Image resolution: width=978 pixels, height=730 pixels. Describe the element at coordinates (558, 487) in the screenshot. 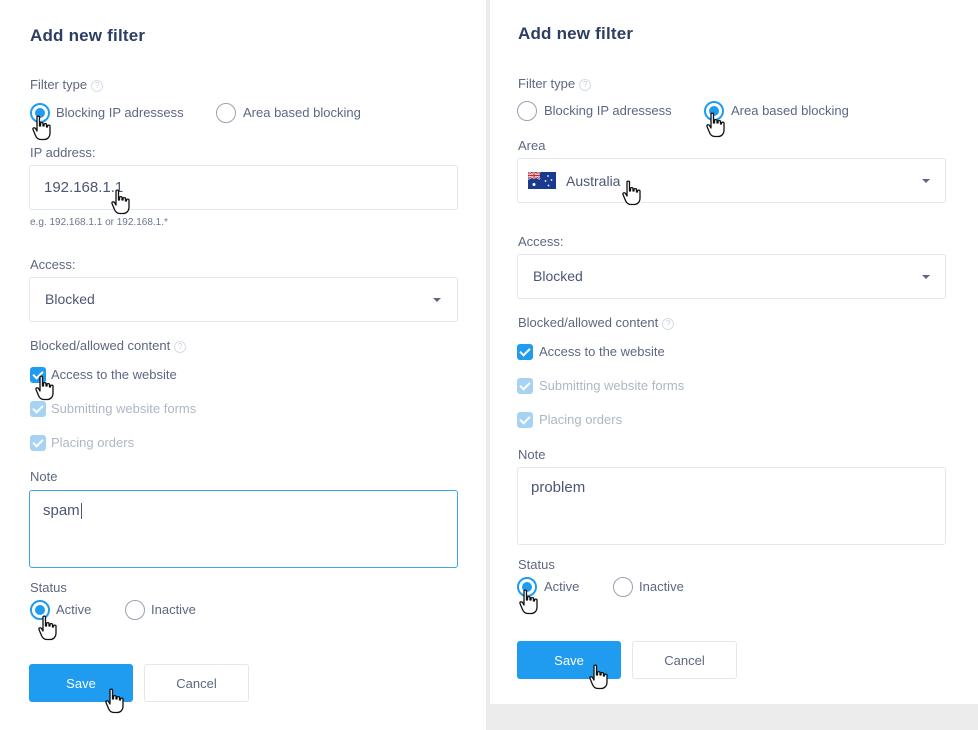

I see `note-value: problem` at that location.